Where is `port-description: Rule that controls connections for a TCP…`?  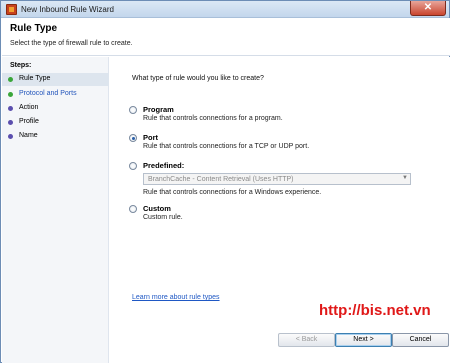
port-description: Rule that controls connections for a TCP… is located at coordinates (226, 146).